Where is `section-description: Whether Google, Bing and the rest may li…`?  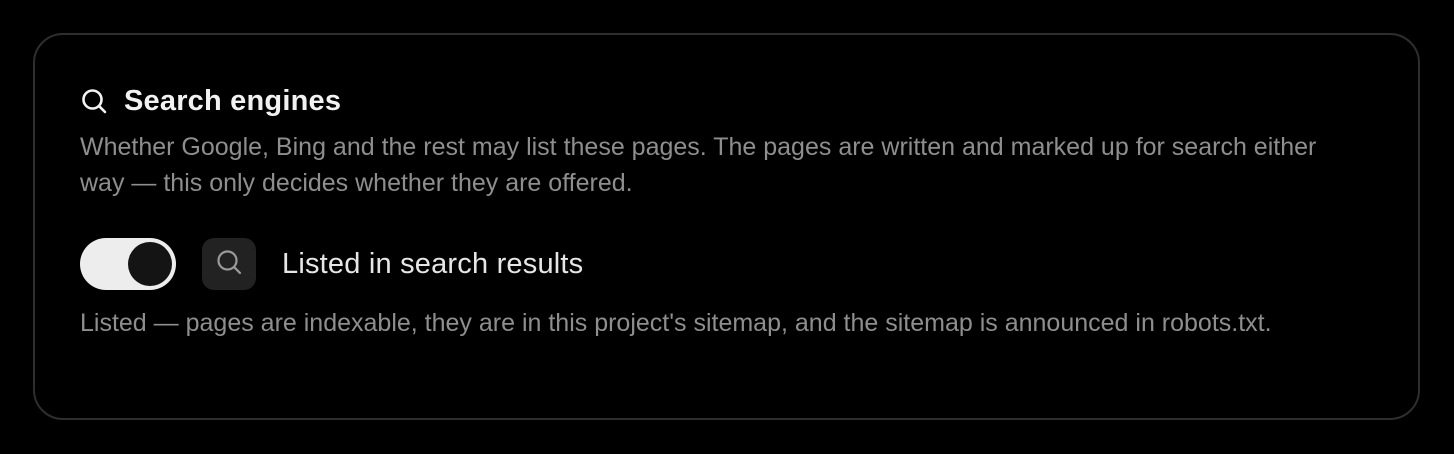 section-description: Whether Google, Bing and the rest may li… is located at coordinates (698, 165).